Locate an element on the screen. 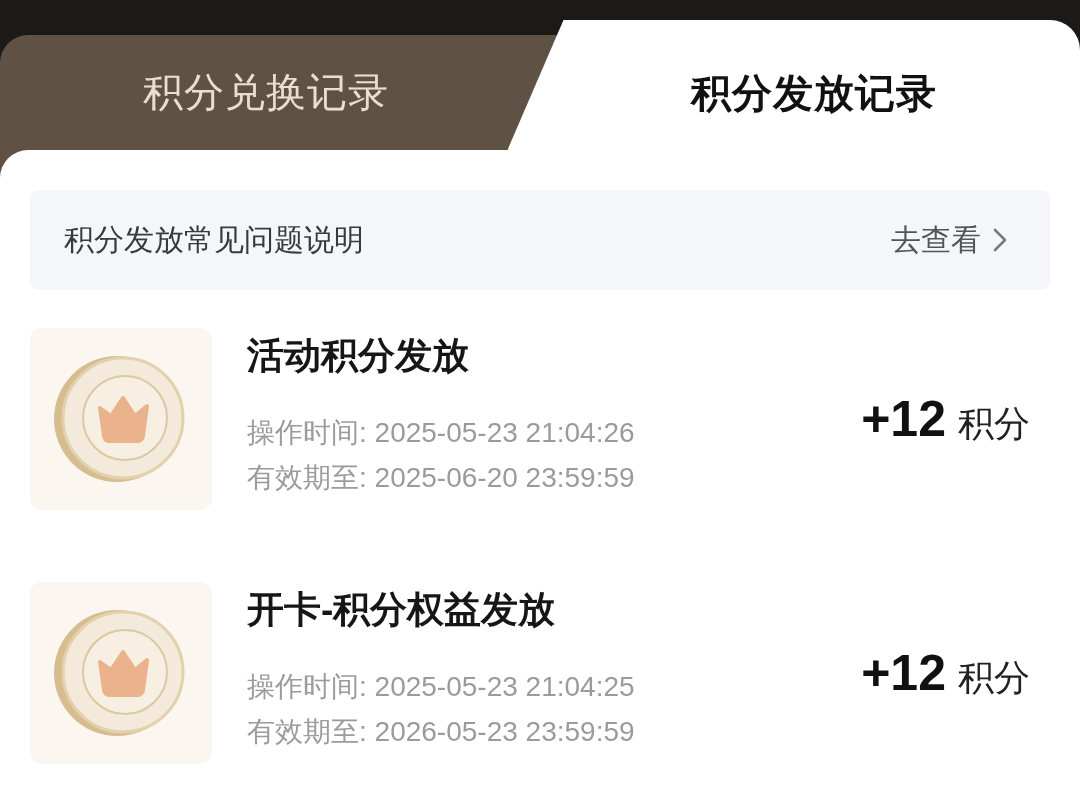  expiry-date: 有效期至: 2025-06-20 23:59:59 is located at coordinates (441, 478).